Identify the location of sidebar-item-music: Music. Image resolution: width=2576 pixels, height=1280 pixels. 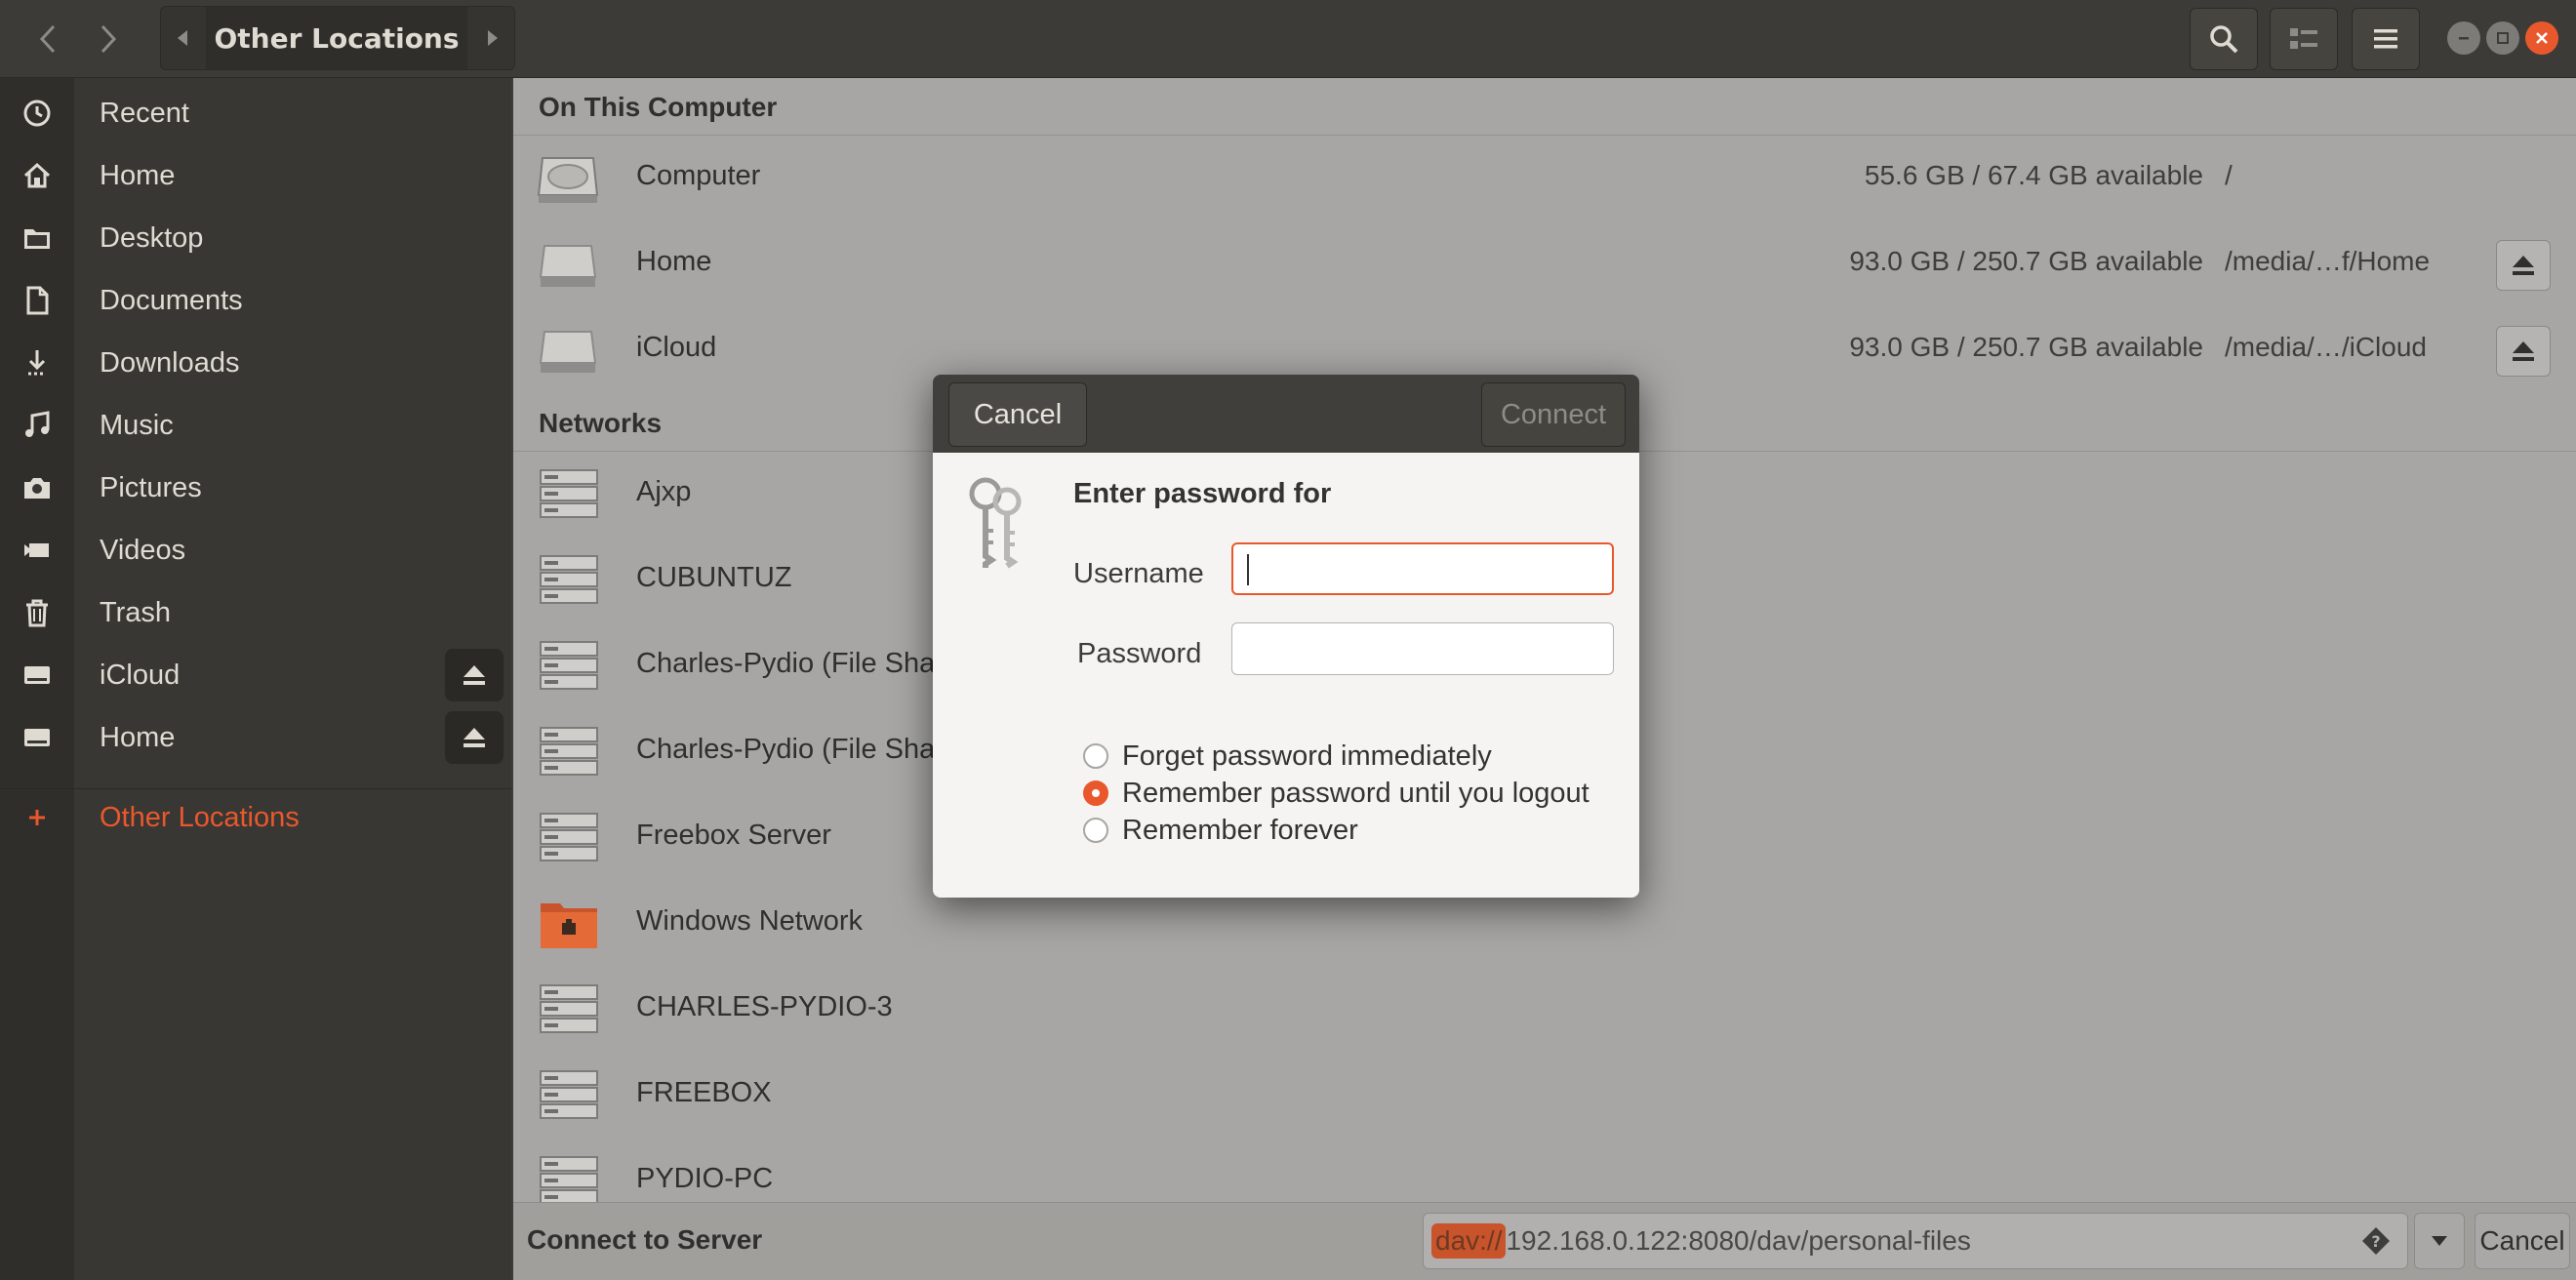
(256, 425).